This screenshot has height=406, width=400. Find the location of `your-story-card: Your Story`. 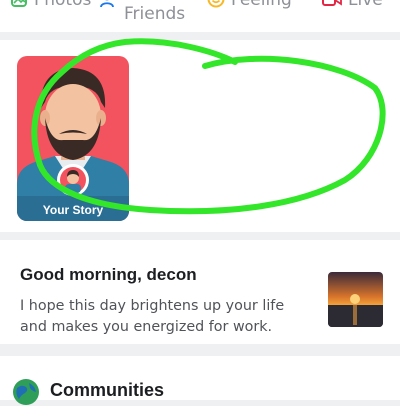

your-story-card: Your Story is located at coordinates (73, 138).